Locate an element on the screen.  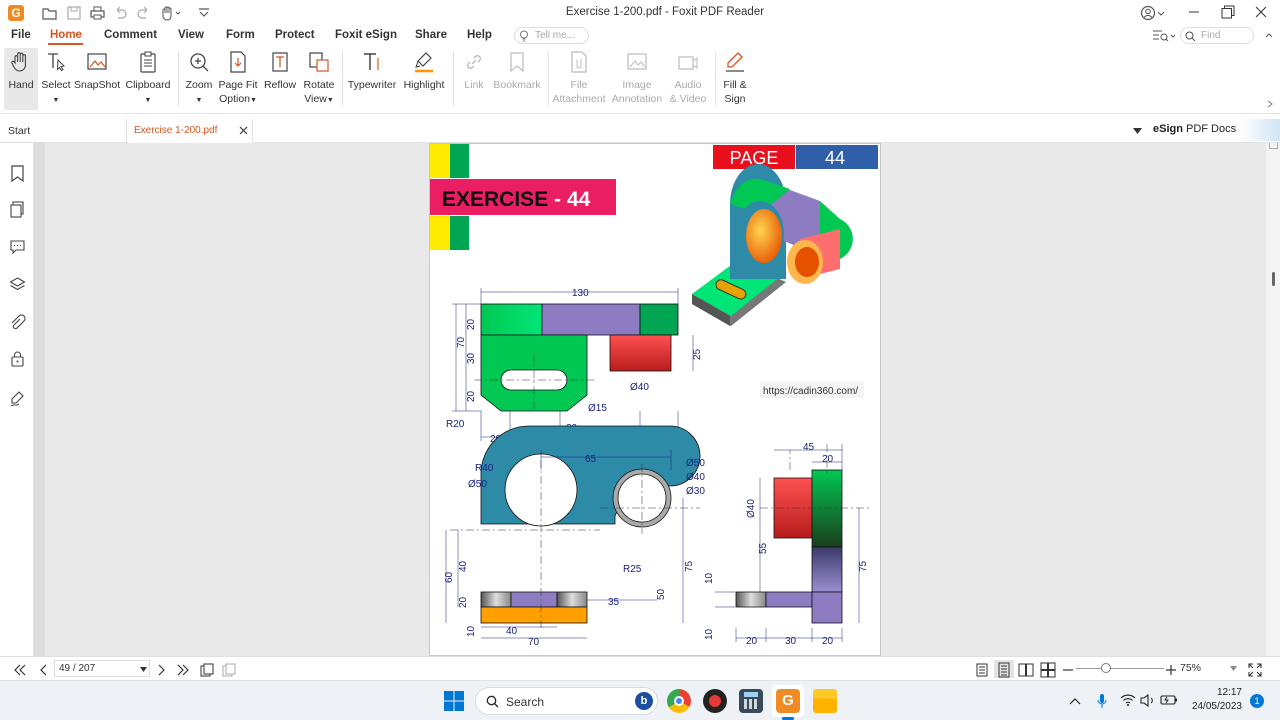
zoom-out-icon is located at coordinates (1068, 670).